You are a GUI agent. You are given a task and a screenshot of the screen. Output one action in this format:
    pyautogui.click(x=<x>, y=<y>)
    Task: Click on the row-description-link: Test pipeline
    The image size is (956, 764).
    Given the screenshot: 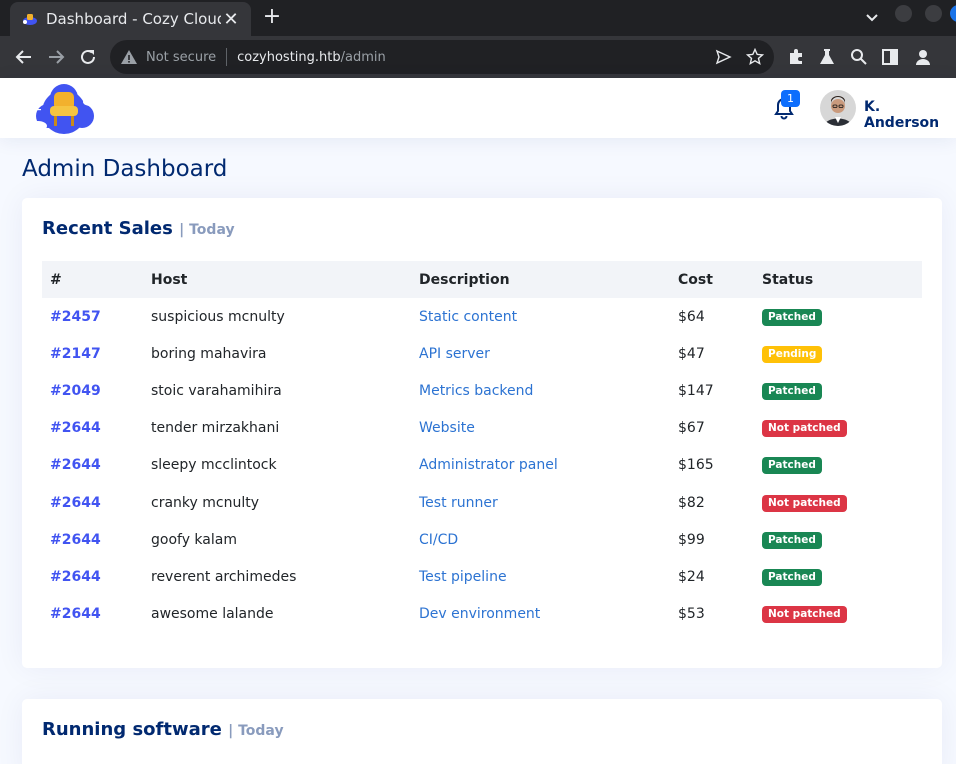 What is the action you would take?
    pyautogui.click(x=463, y=577)
    